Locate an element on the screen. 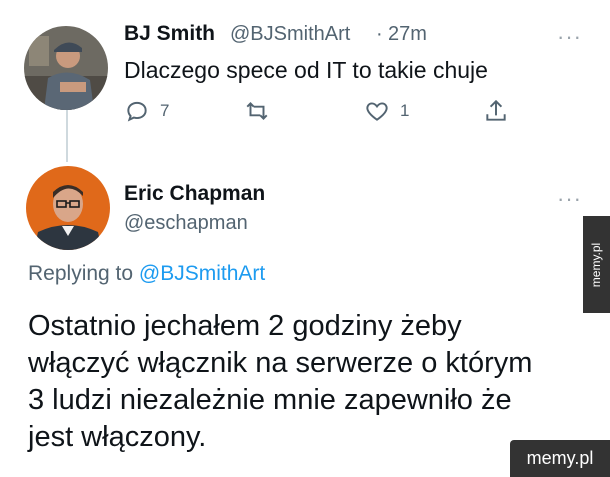 The image size is (610, 477). reply-button: 7 is located at coordinates (146, 111).